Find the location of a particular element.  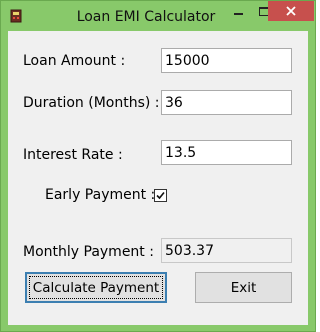

exit-label: Exit is located at coordinates (243, 287).